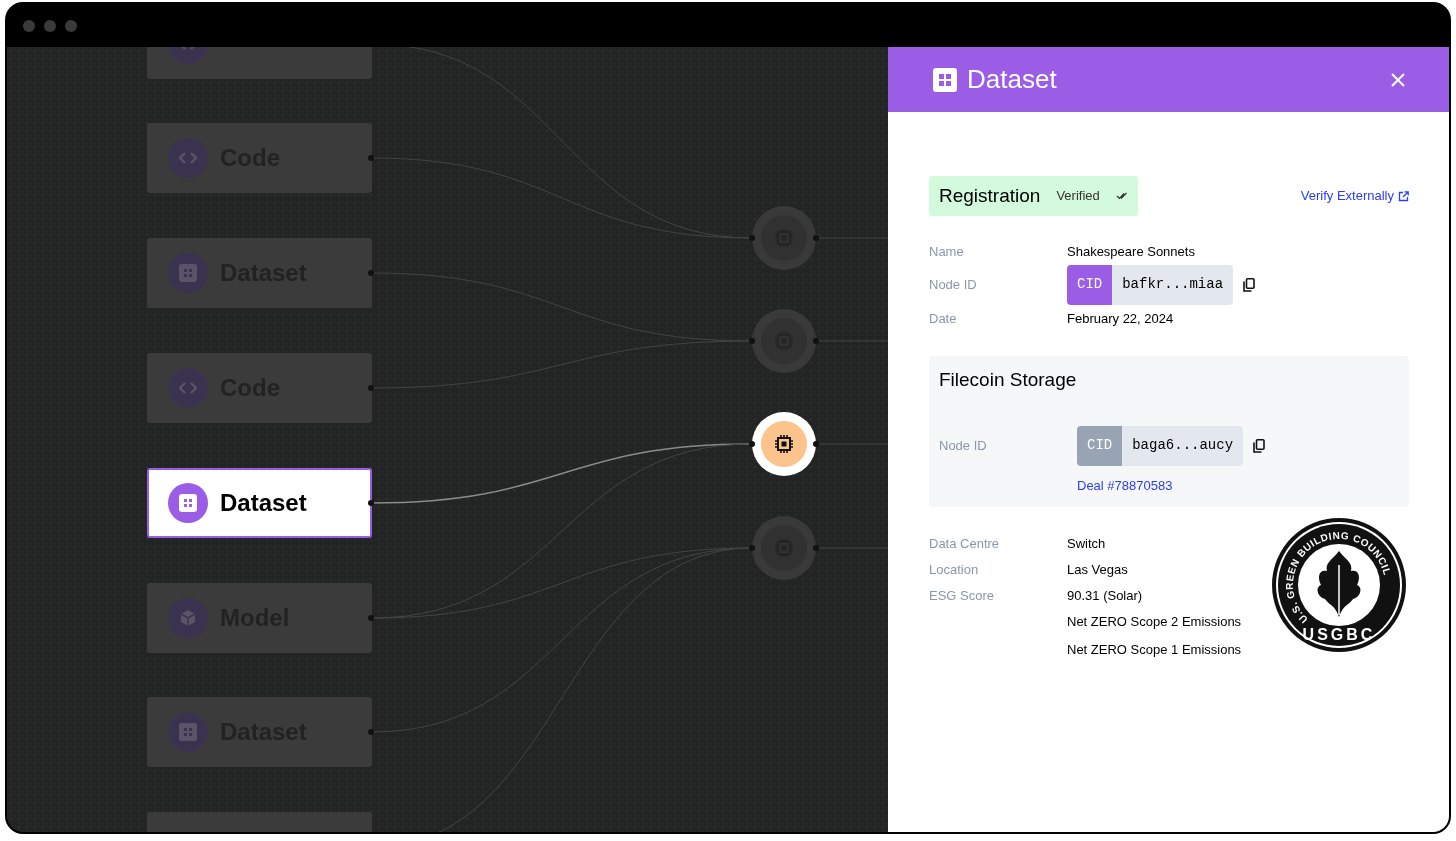 The height and width of the screenshot is (841, 1456). What do you see at coordinates (1120, 318) in the screenshot?
I see `field-value: February 22, 2024` at bounding box center [1120, 318].